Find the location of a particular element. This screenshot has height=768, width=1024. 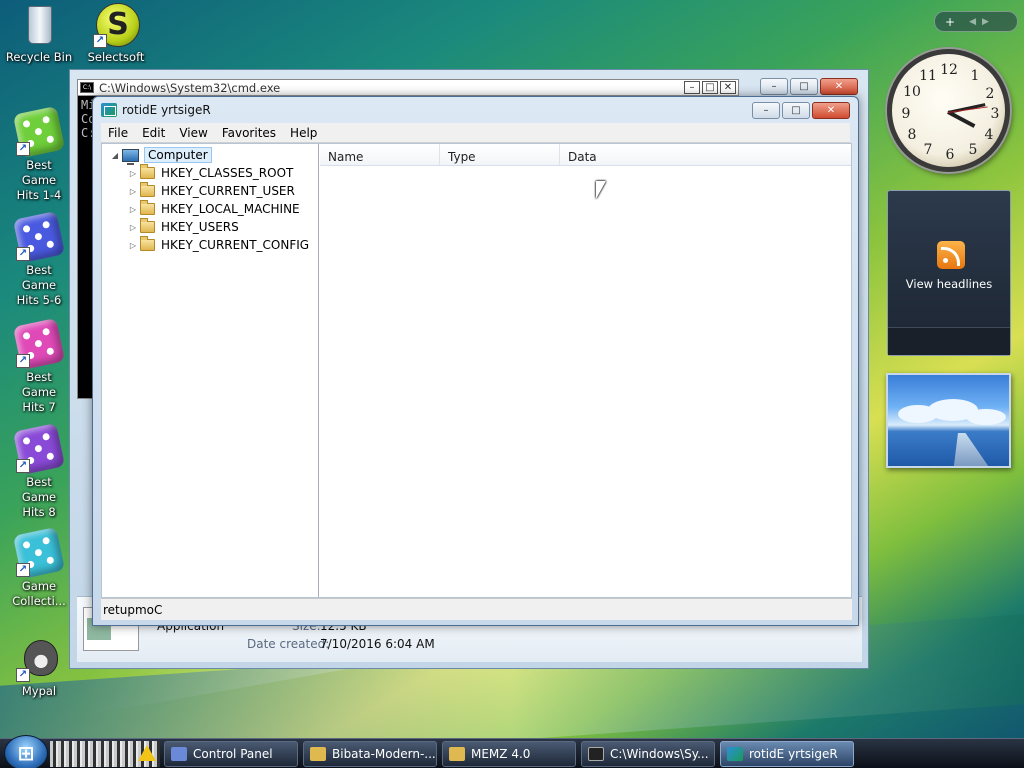

menu-view: View is located at coordinates (193, 133).